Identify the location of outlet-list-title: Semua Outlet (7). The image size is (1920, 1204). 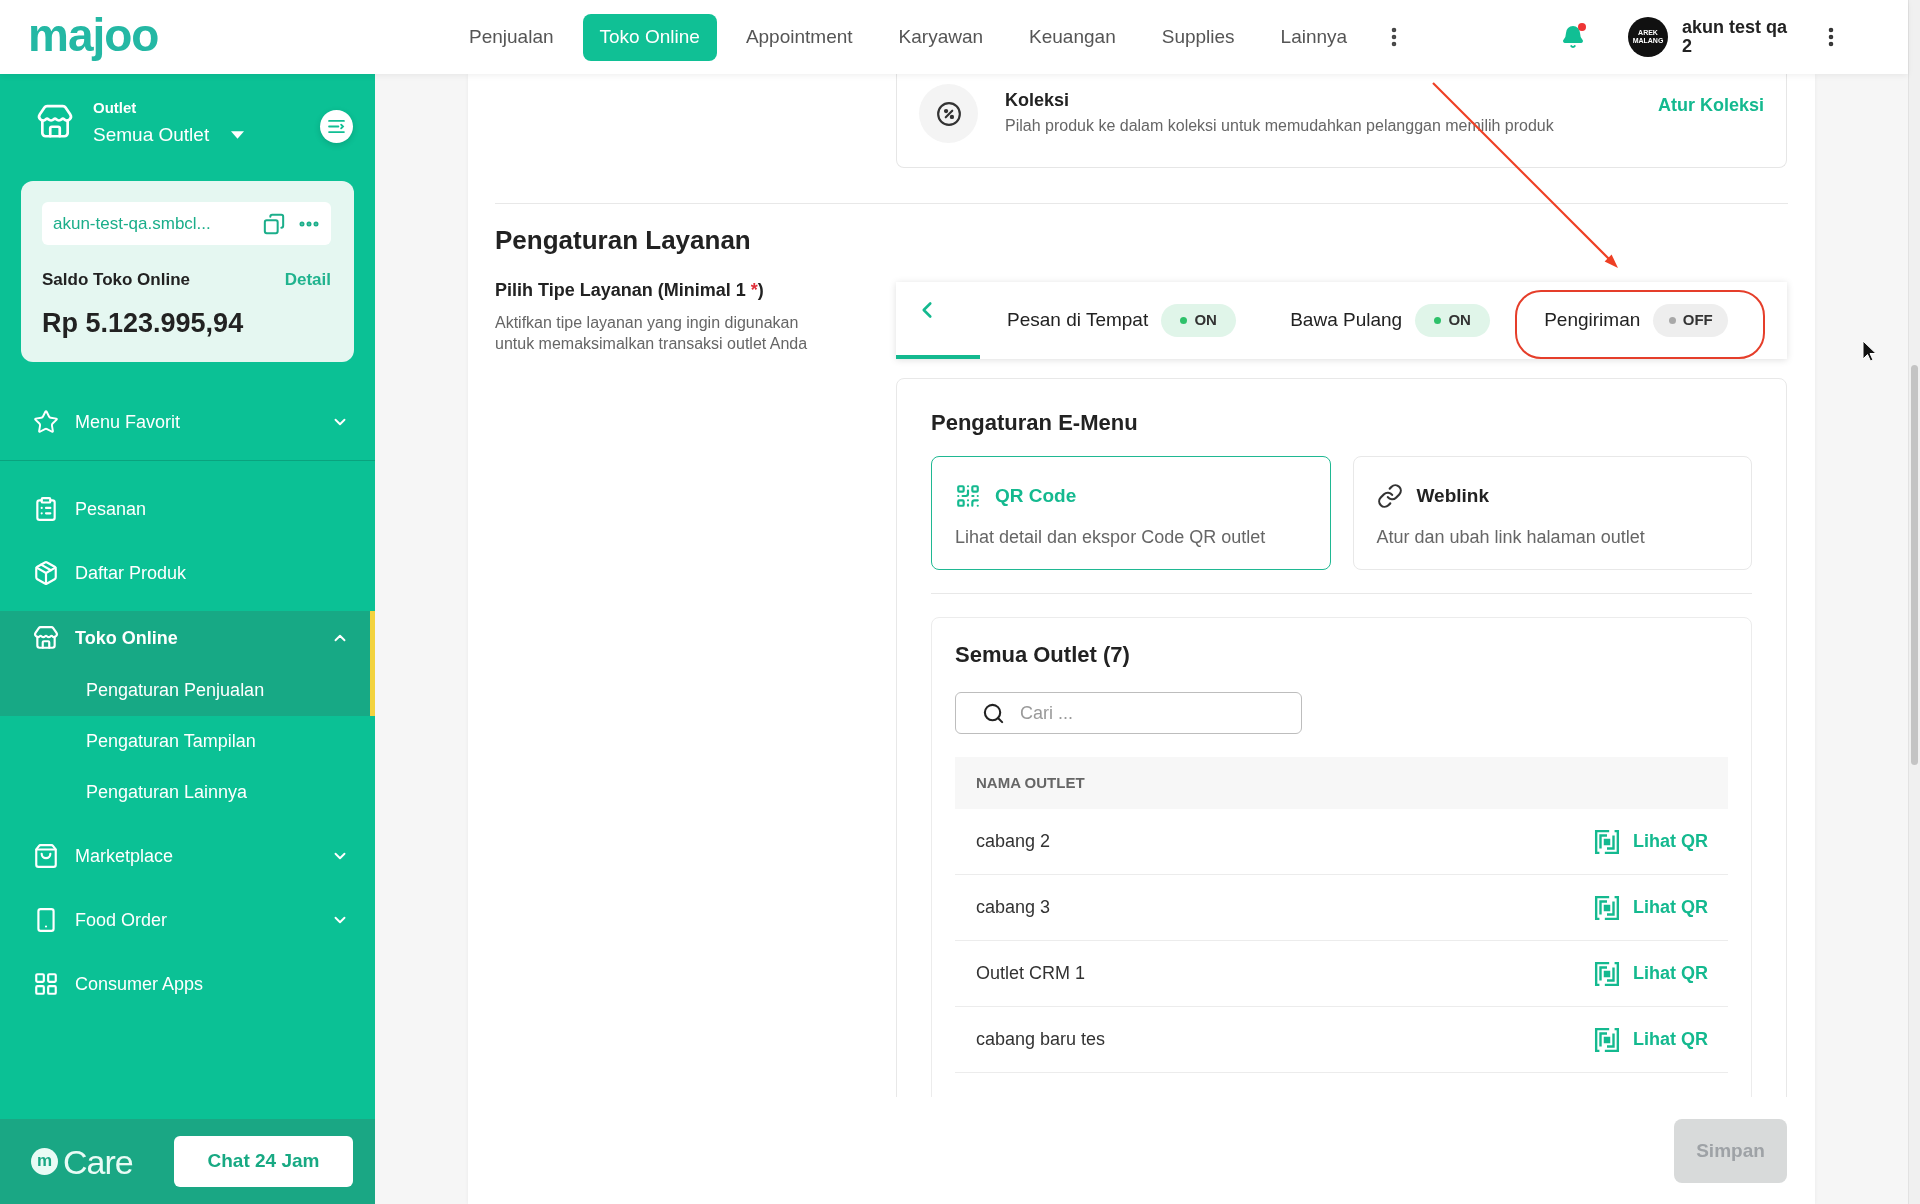
(1043, 655).